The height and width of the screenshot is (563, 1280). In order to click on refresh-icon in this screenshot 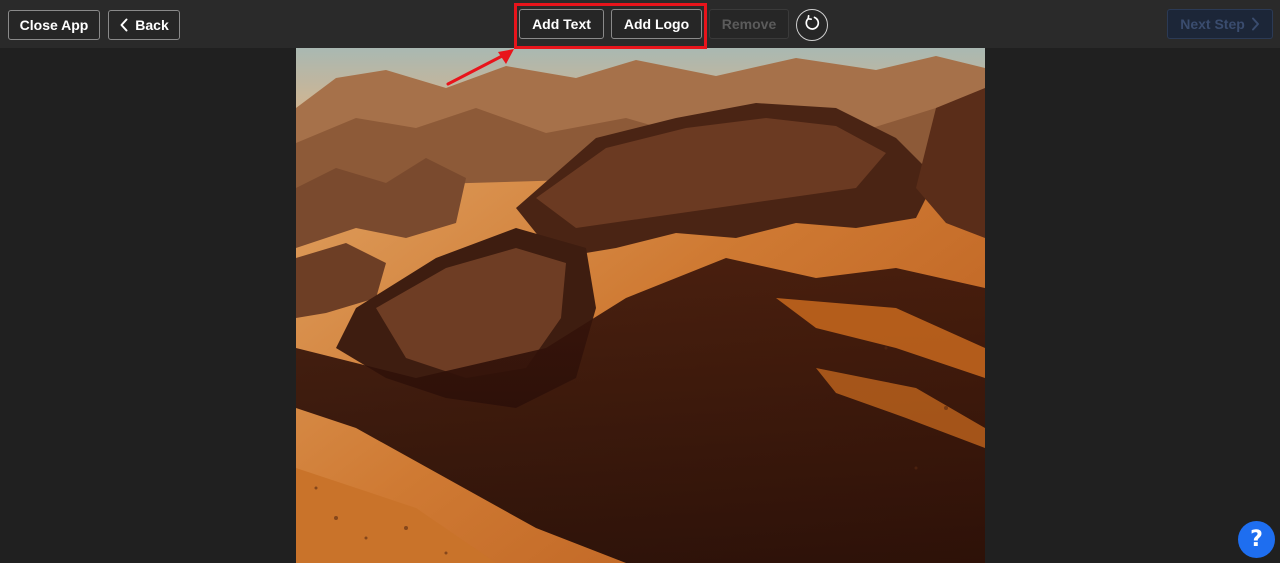, I will do `click(812, 25)`.